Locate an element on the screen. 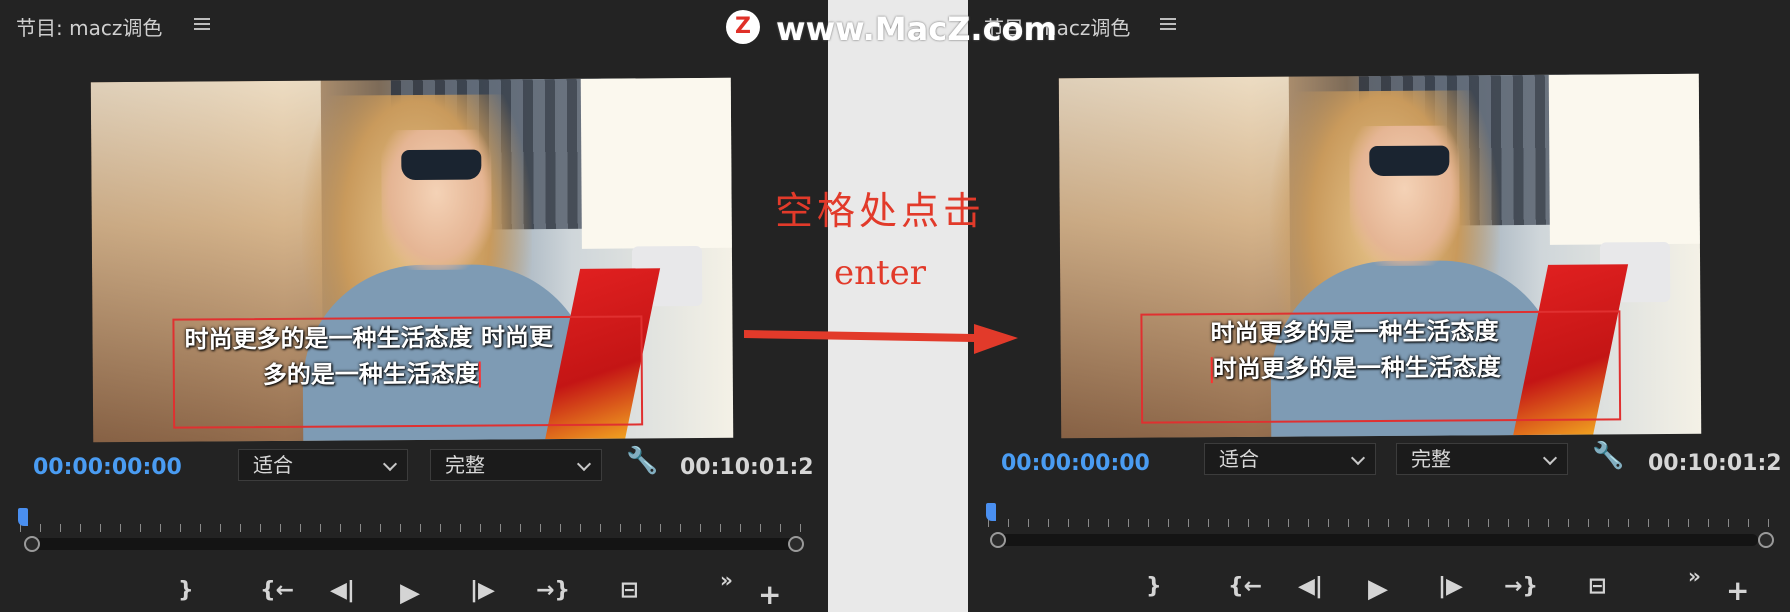 The width and height of the screenshot is (1790, 612). arrow-right-icon is located at coordinates (881, 339).